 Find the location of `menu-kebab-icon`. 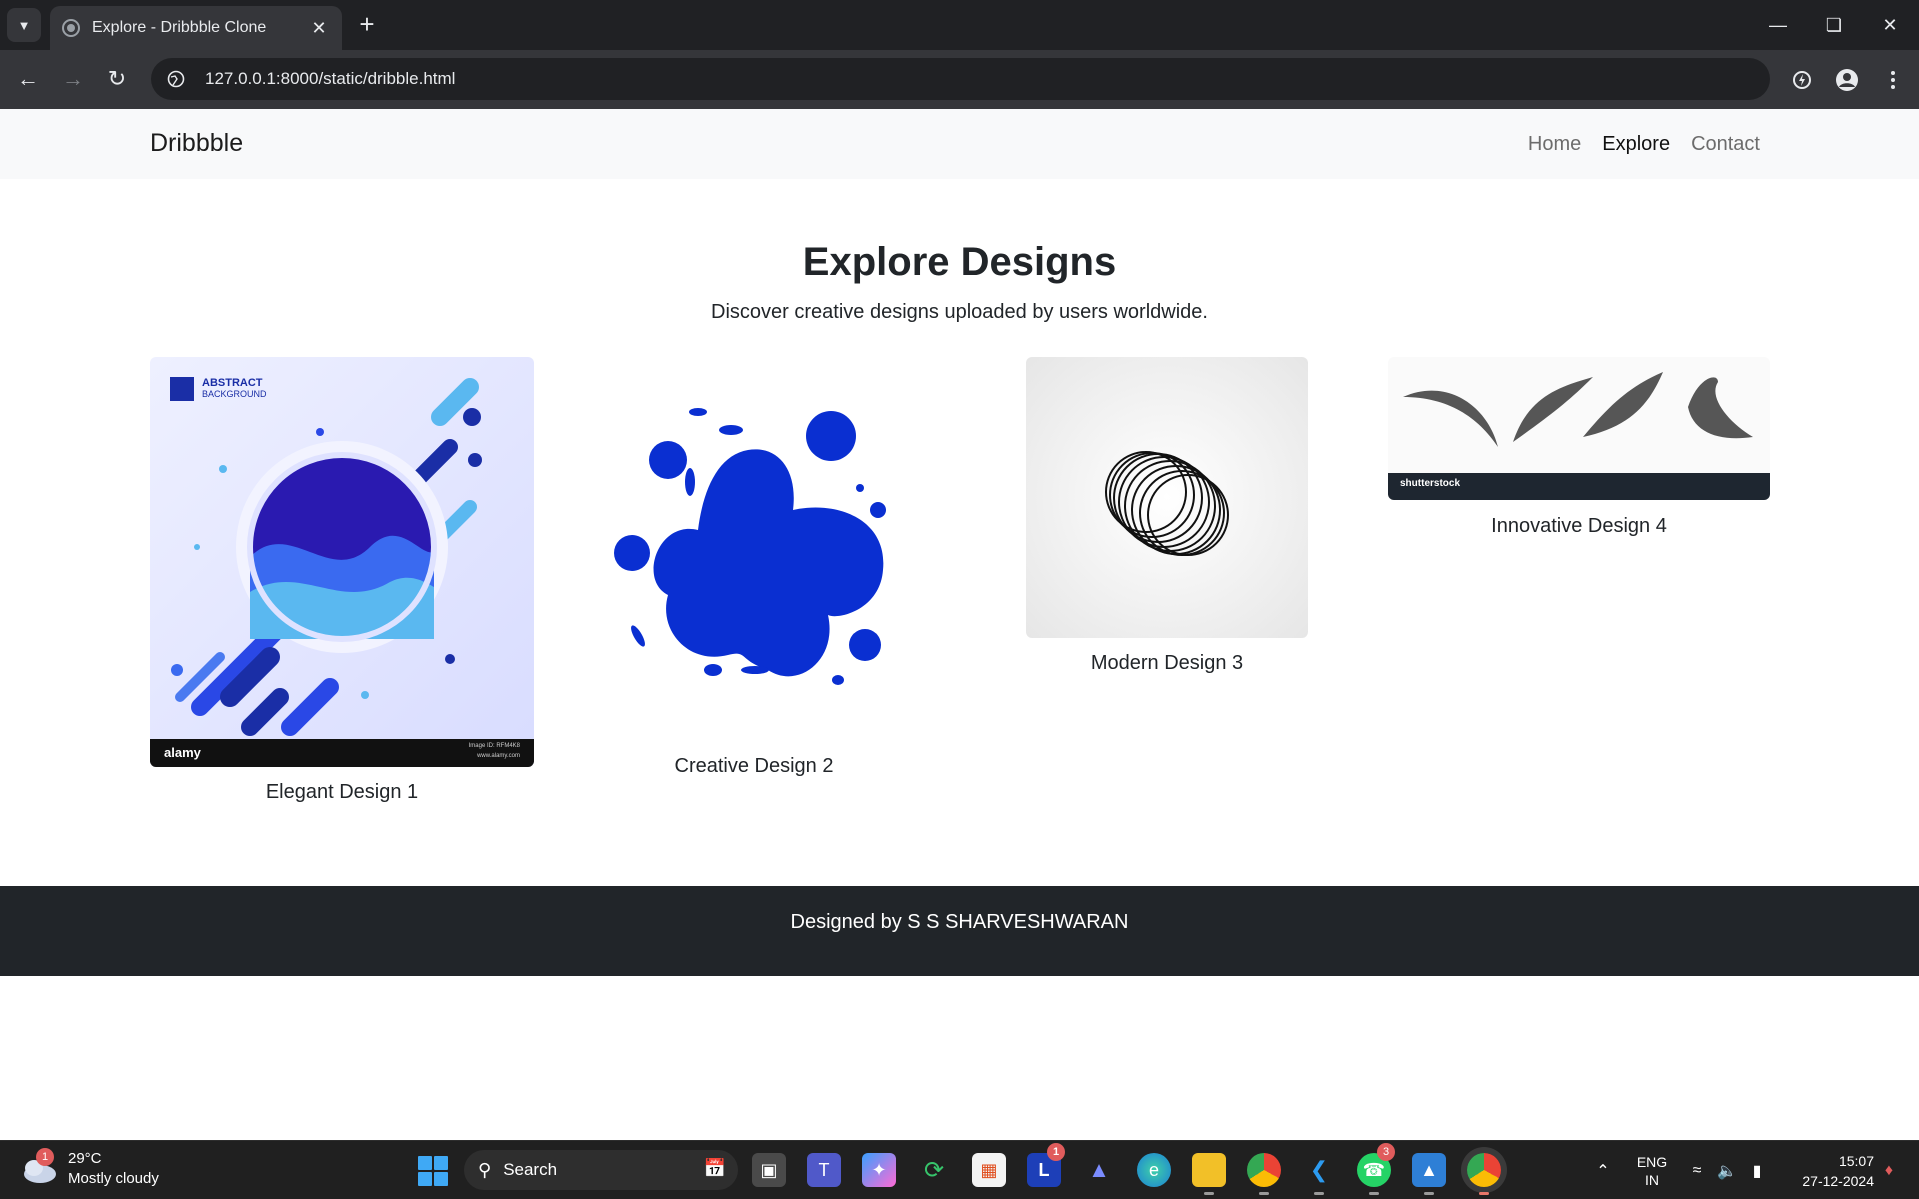

menu-kebab-icon is located at coordinates (1893, 80).